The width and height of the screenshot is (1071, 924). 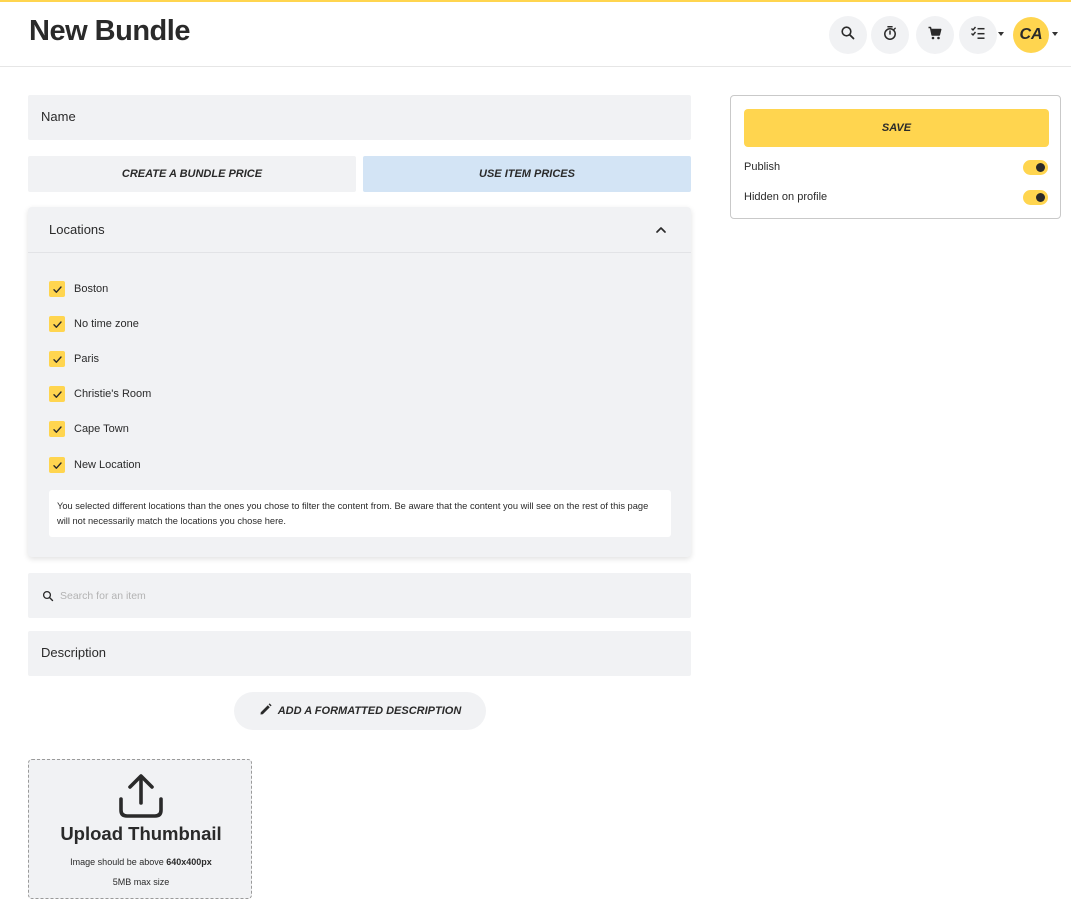 I want to click on location-checkbox-paris: Paris, so click(x=74, y=359).